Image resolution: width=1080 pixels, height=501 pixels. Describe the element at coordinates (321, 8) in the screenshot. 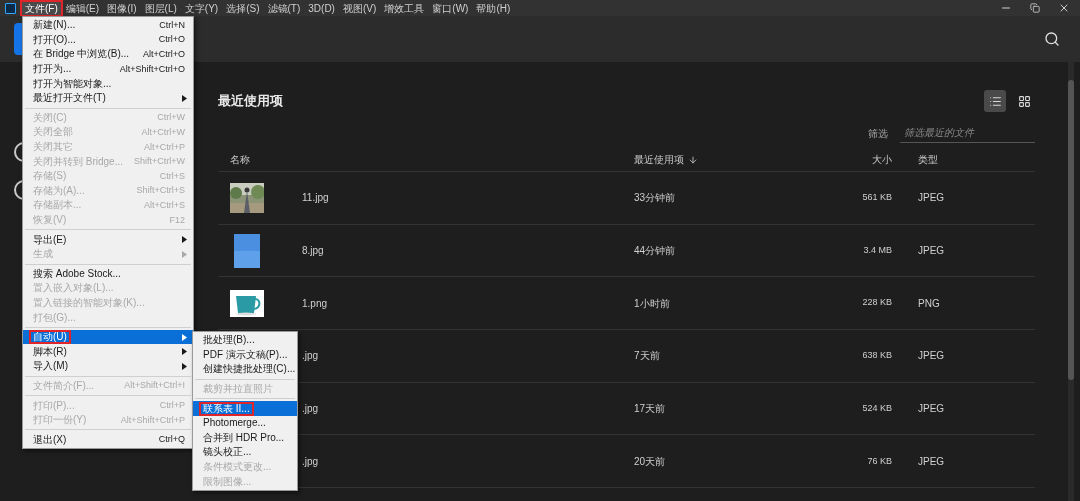

I see `menu-title: 3D(D)` at that location.